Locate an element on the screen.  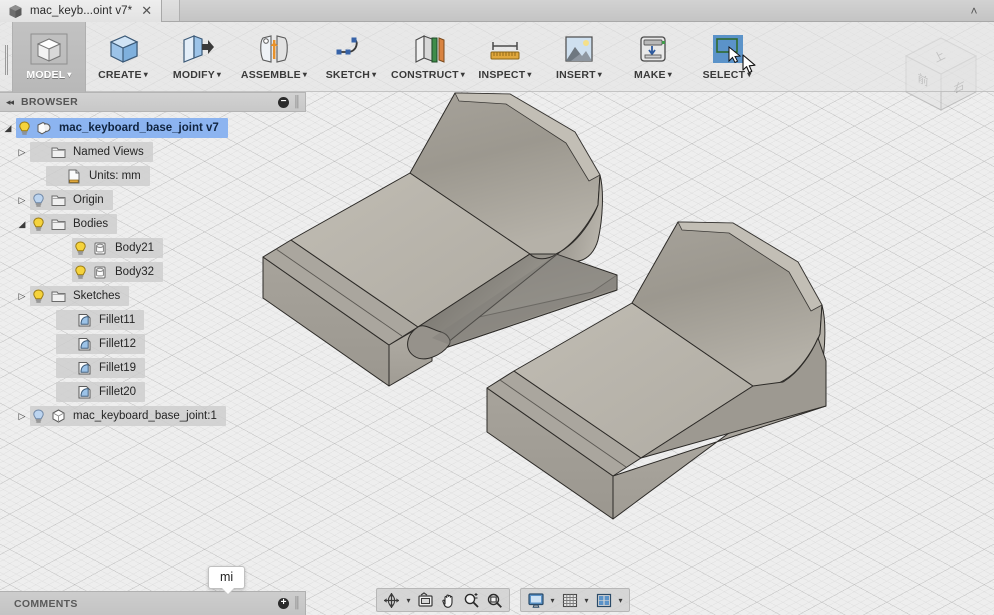
comments-resize-grip: ║ is located at coordinates (297, 603).